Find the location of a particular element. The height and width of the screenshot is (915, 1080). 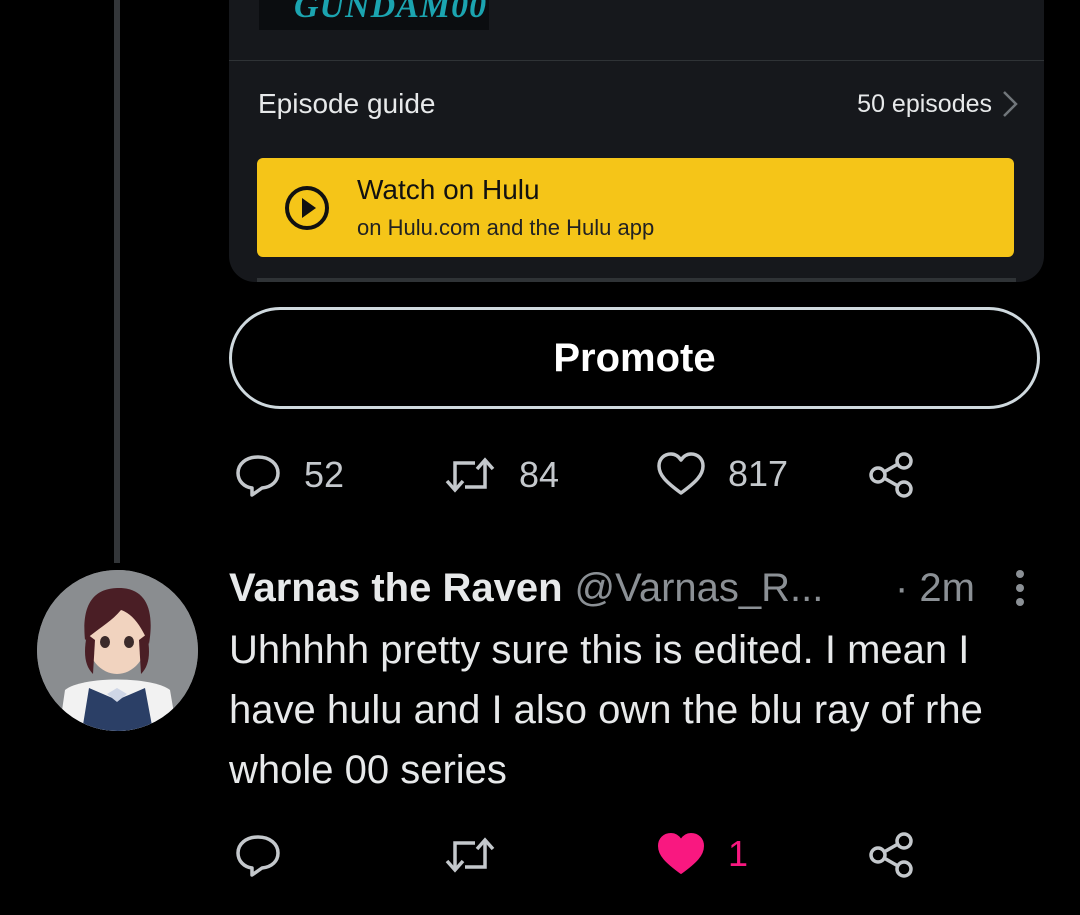

card-divider is located at coordinates (636, 60).